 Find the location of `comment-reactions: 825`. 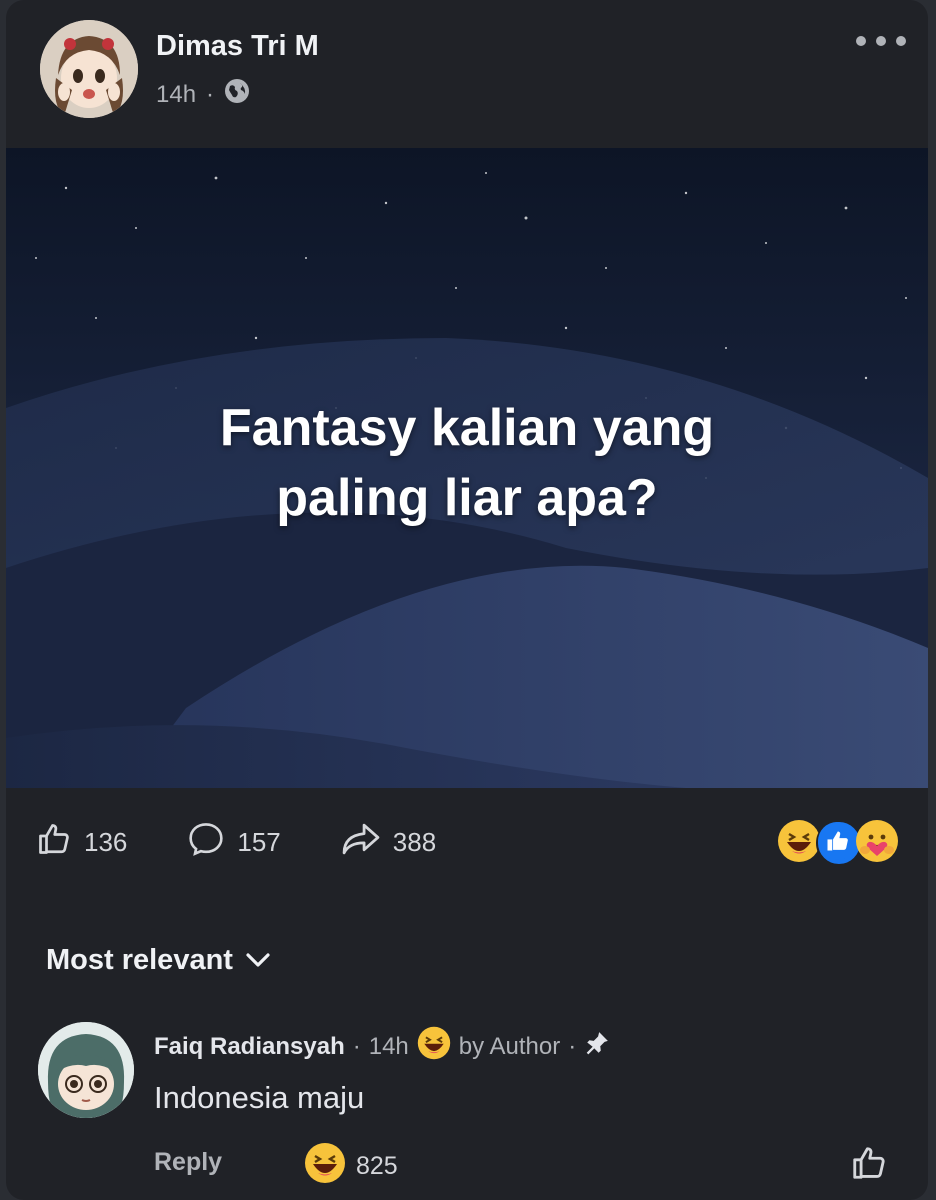

comment-reactions: 825 is located at coordinates (351, 1166).